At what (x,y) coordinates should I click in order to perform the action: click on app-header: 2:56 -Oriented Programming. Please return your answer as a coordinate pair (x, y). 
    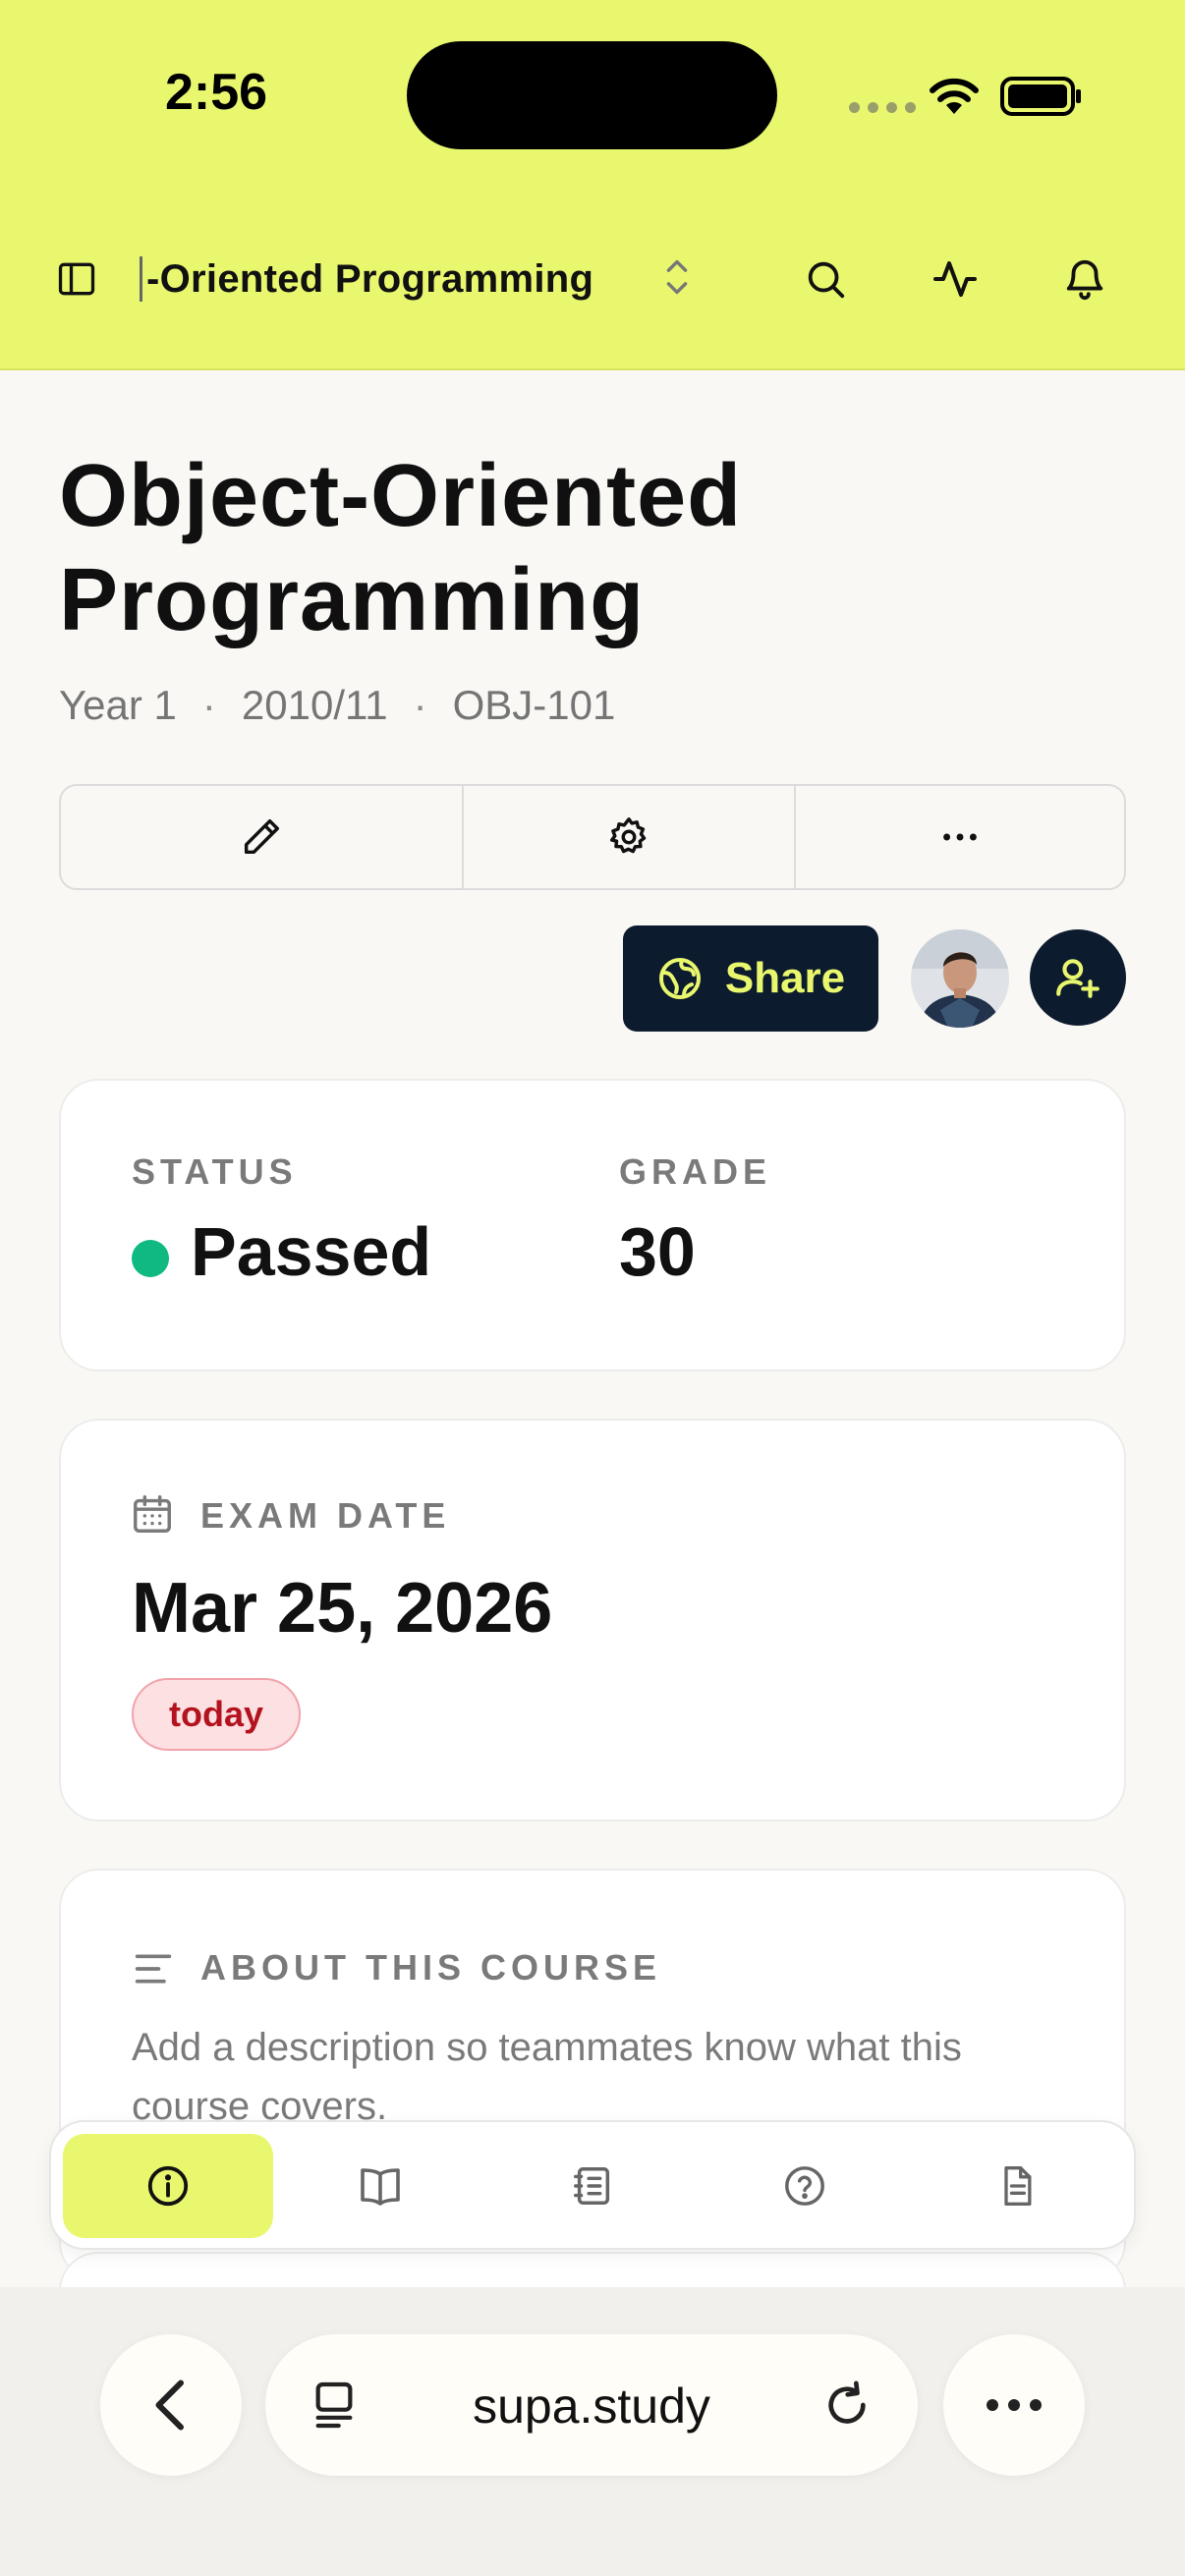
    Looking at the image, I should click on (592, 185).